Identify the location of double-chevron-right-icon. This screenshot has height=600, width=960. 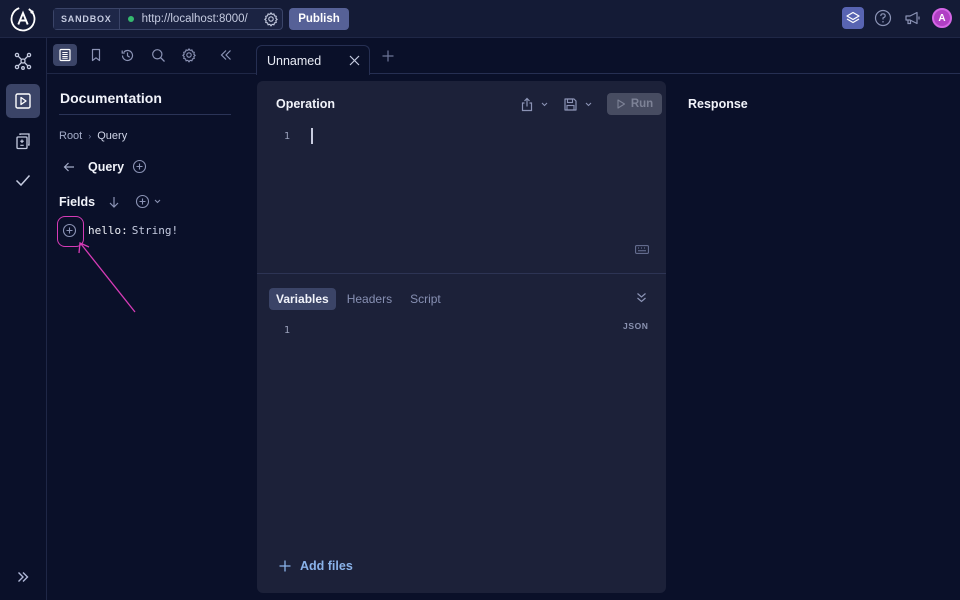
(23, 577).